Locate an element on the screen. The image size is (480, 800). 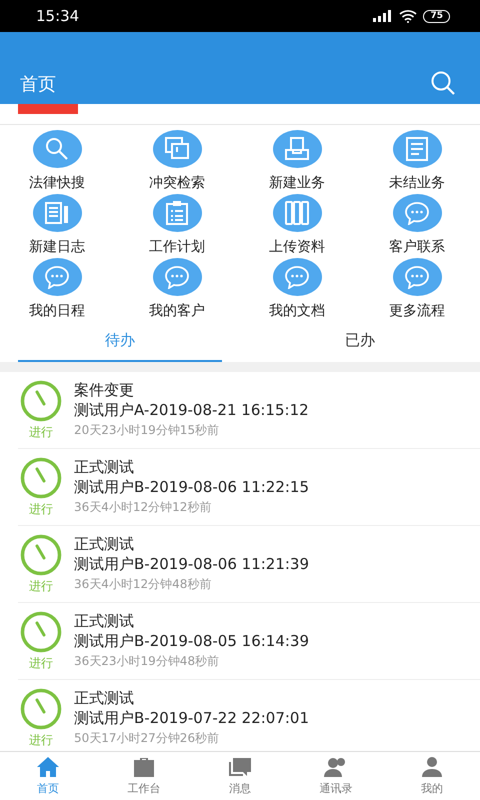
elapsed-time: 36天23小时19分钟48秒前 is located at coordinates (147, 661).